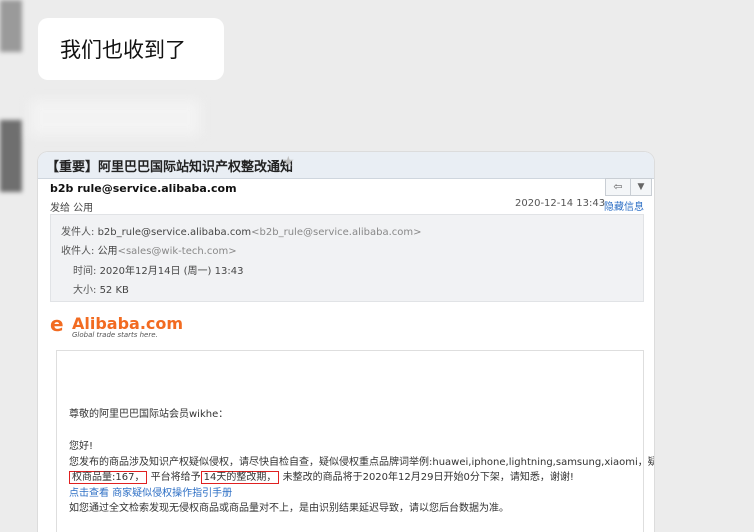 The height and width of the screenshot is (532, 754). I want to click on time-value: 2020年12月14日 (周一) 13:43, so click(171, 271).